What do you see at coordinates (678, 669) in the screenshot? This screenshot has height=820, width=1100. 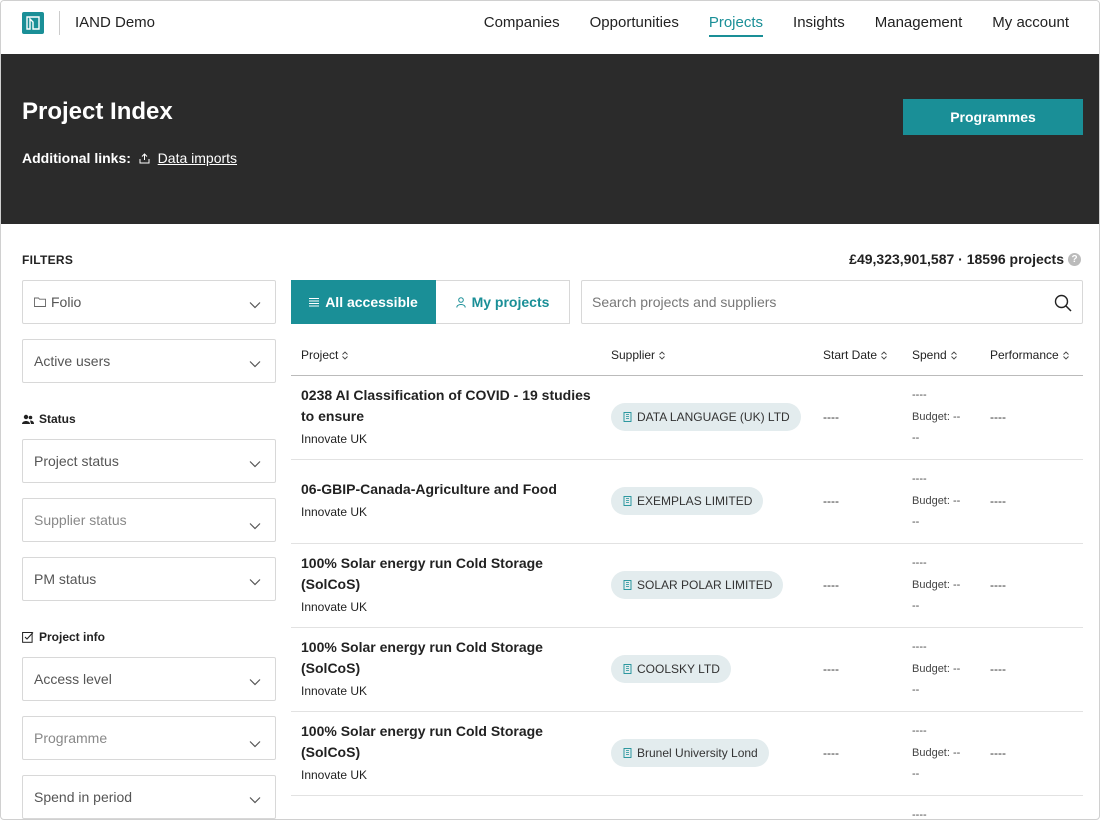 I see `supplier-name: COOLSKY LTD` at bounding box center [678, 669].